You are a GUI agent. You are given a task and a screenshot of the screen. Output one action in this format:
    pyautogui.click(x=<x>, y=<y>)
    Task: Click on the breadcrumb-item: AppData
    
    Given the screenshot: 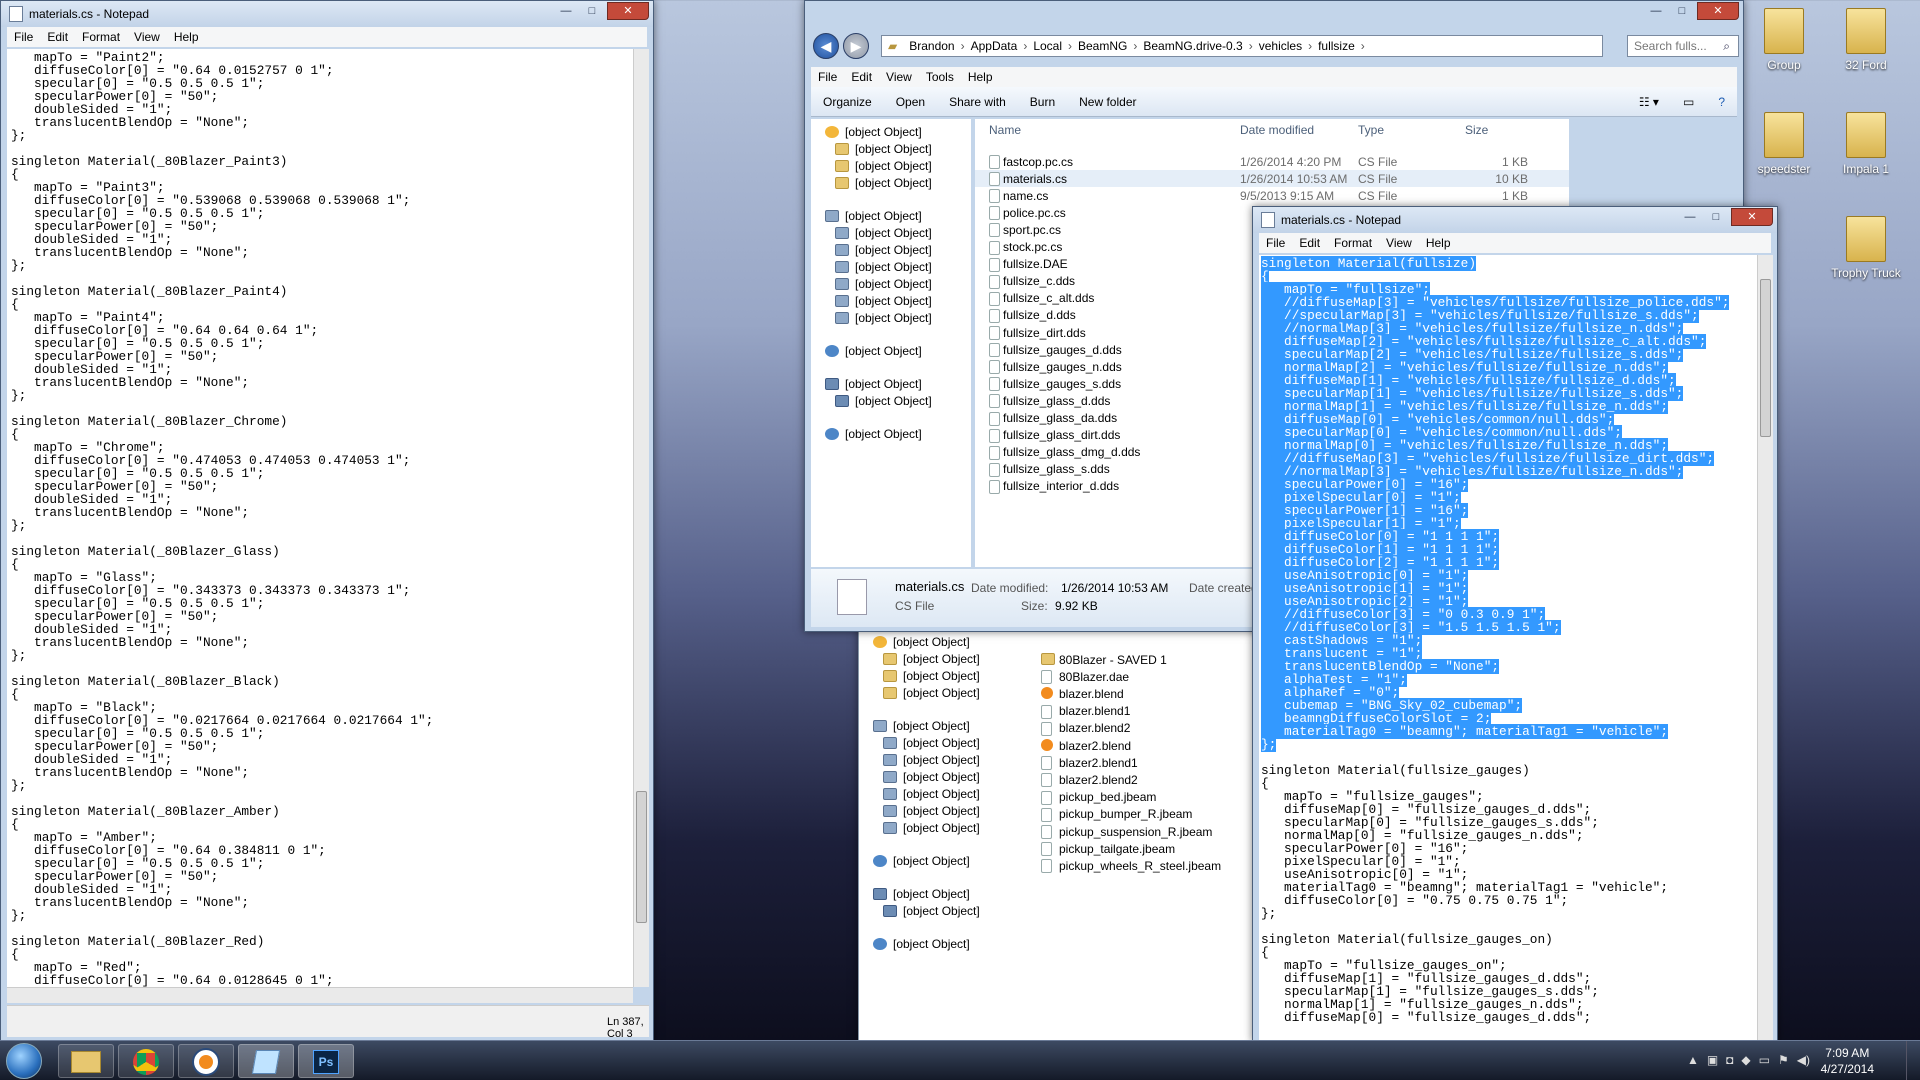 What is the action you would take?
    pyautogui.click(x=994, y=46)
    